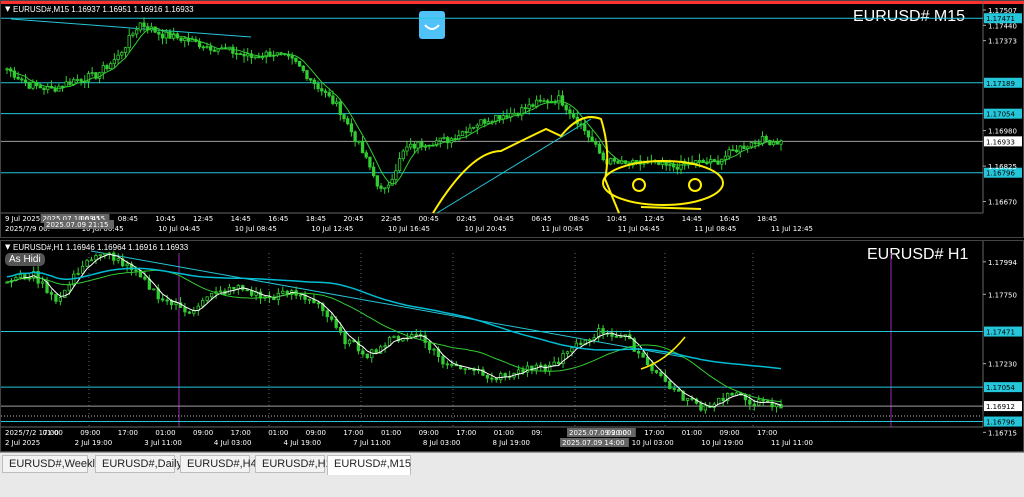 The width and height of the screenshot is (1024, 497). Describe the element at coordinates (1002, 263) in the screenshot. I see `price-tick-label: 1.17994` at that location.